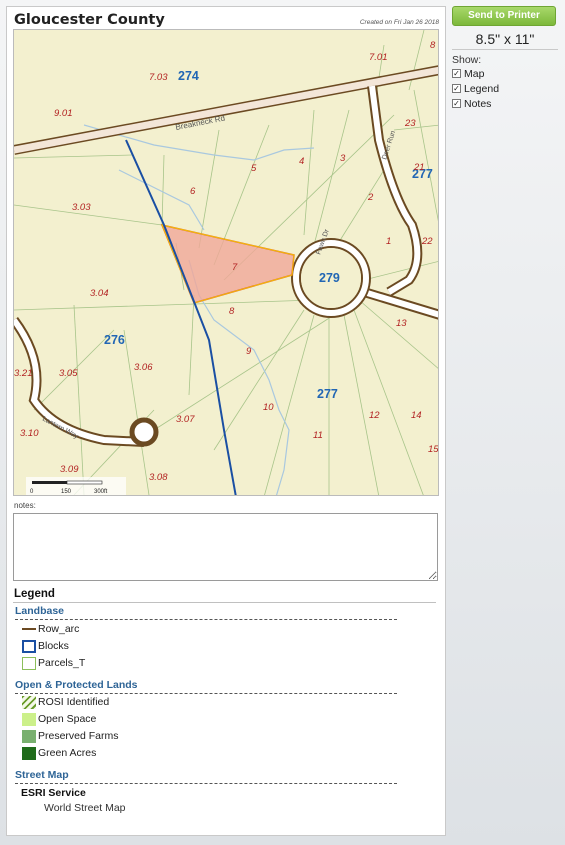  What do you see at coordinates (505, 103) in the screenshot?
I see `show-notes-toggle: ✓ Notes` at bounding box center [505, 103].